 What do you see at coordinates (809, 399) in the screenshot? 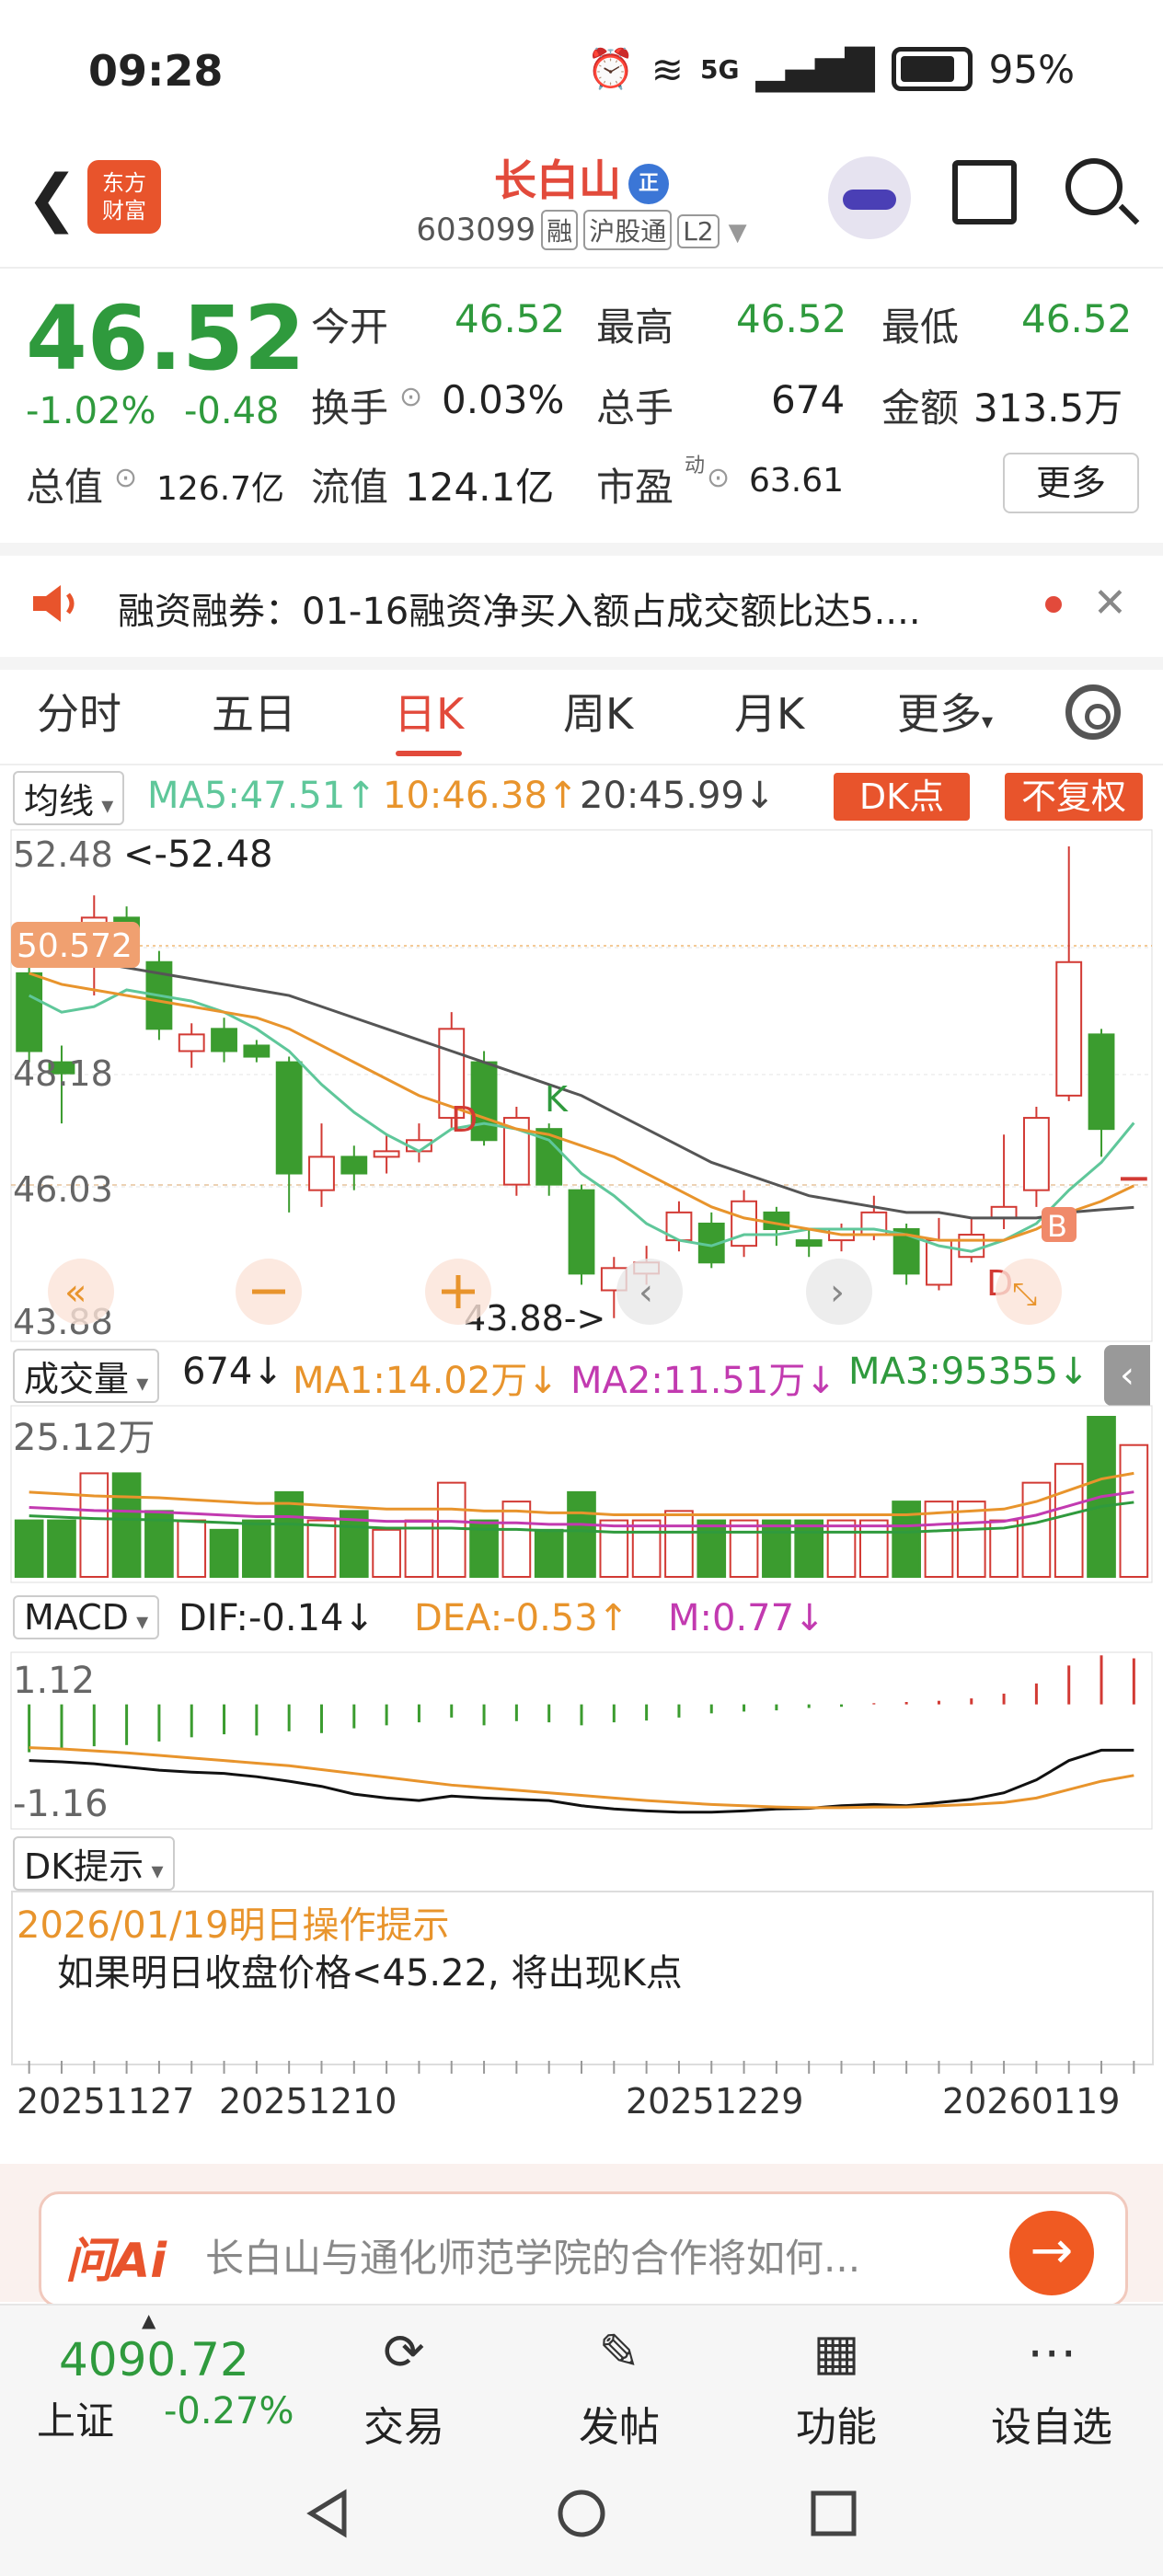
I see `volume-value: 674` at bounding box center [809, 399].